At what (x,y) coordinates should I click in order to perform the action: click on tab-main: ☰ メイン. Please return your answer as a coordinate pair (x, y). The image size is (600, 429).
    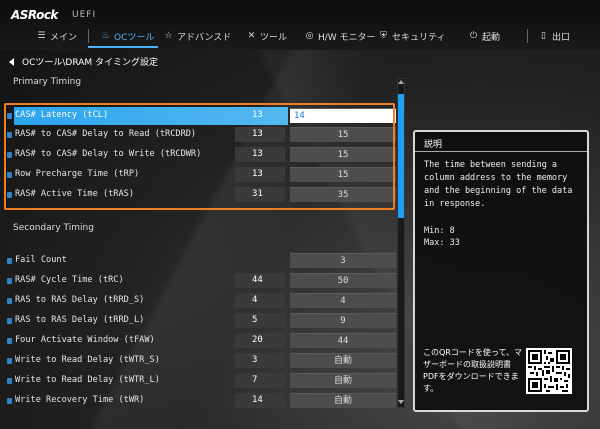
    Looking at the image, I should click on (56, 36).